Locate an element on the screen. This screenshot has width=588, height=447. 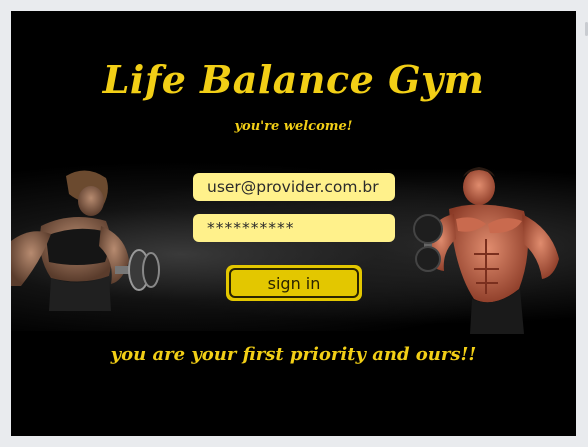
female-athlete-image is located at coordinates (85, 240).